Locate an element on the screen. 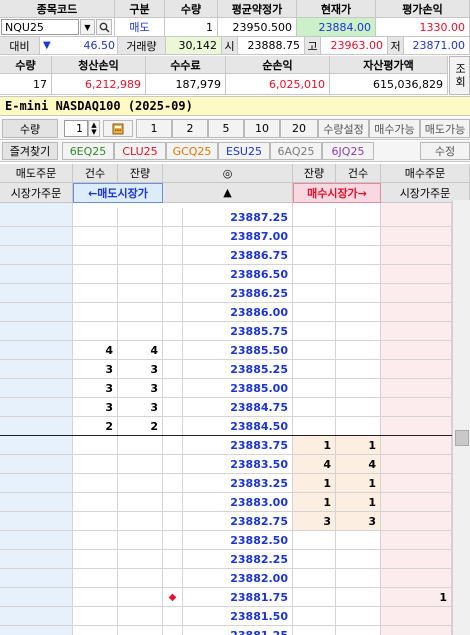  price-cell: 23885.25 is located at coordinates (238, 369).